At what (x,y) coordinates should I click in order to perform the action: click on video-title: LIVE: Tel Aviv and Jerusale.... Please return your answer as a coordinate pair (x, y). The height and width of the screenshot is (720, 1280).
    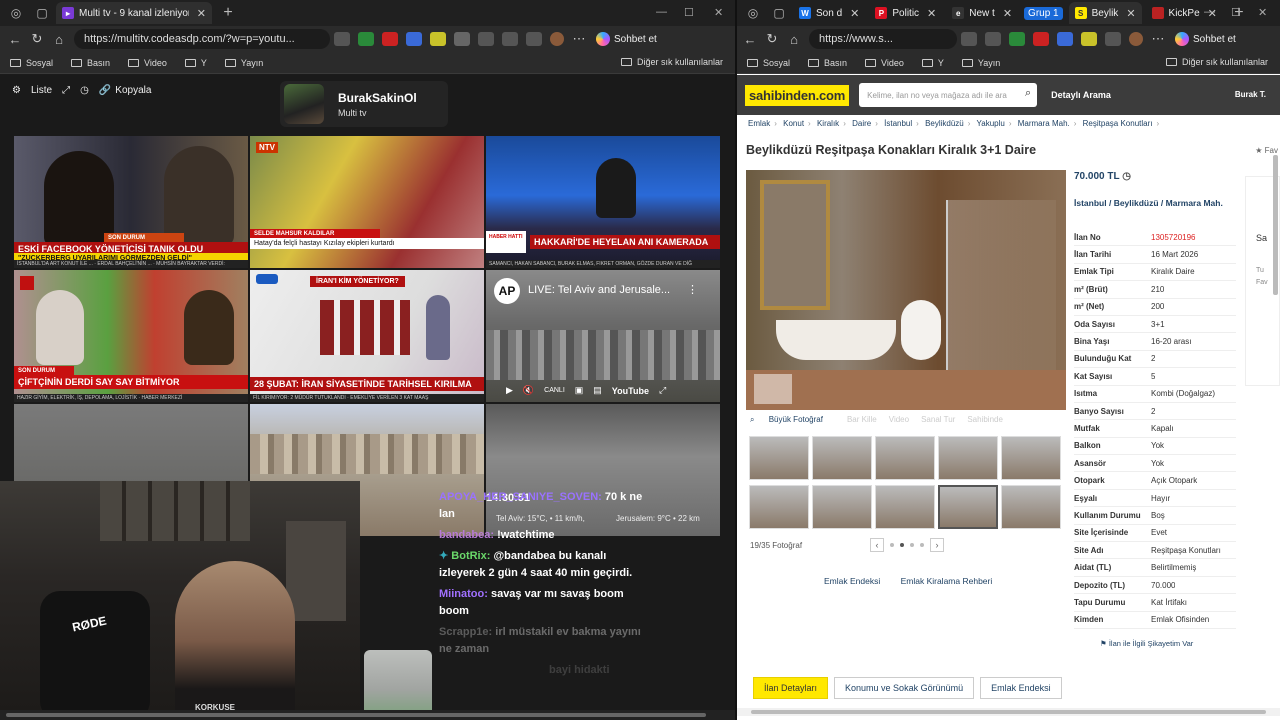
    Looking at the image, I should click on (599, 290).